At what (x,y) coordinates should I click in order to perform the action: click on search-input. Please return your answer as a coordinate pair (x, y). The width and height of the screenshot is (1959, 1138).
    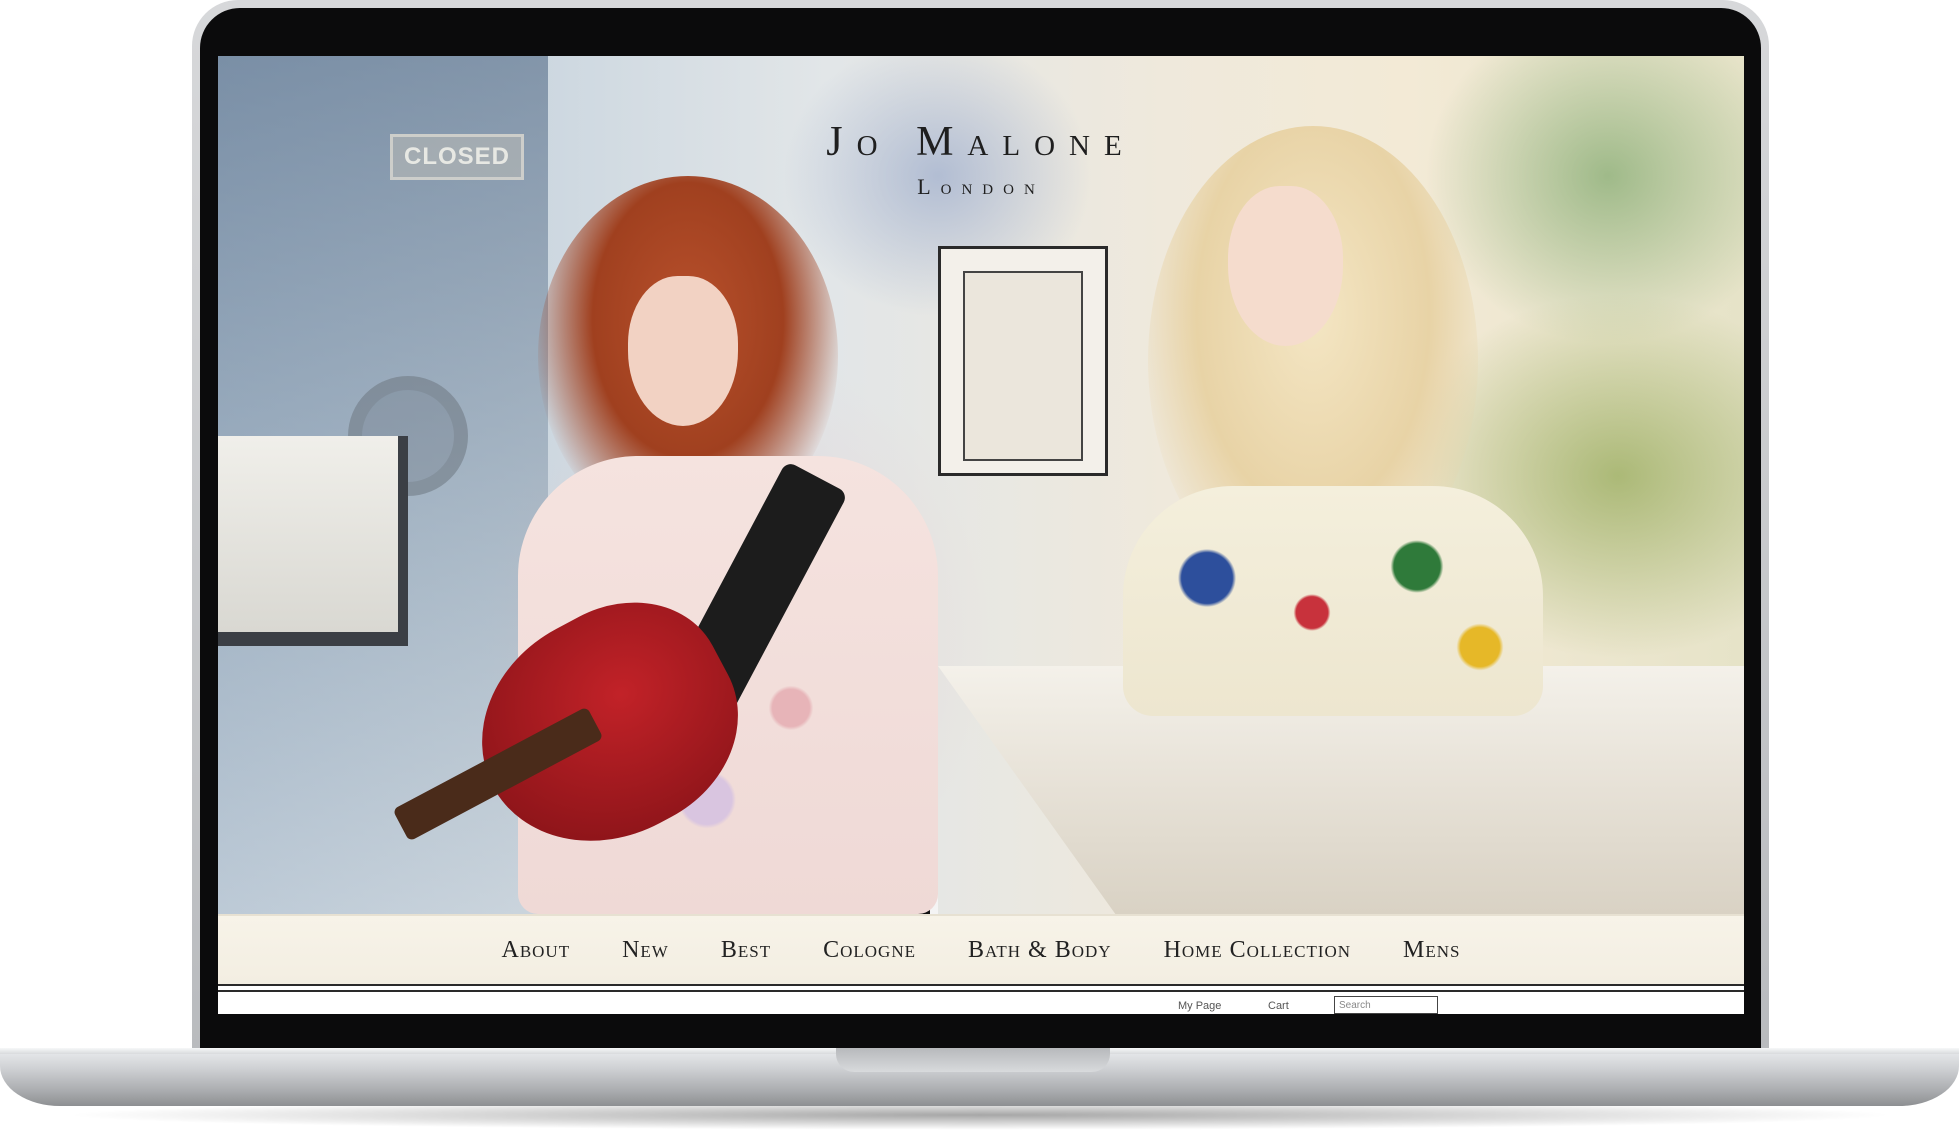
    Looking at the image, I should click on (1386, 1005).